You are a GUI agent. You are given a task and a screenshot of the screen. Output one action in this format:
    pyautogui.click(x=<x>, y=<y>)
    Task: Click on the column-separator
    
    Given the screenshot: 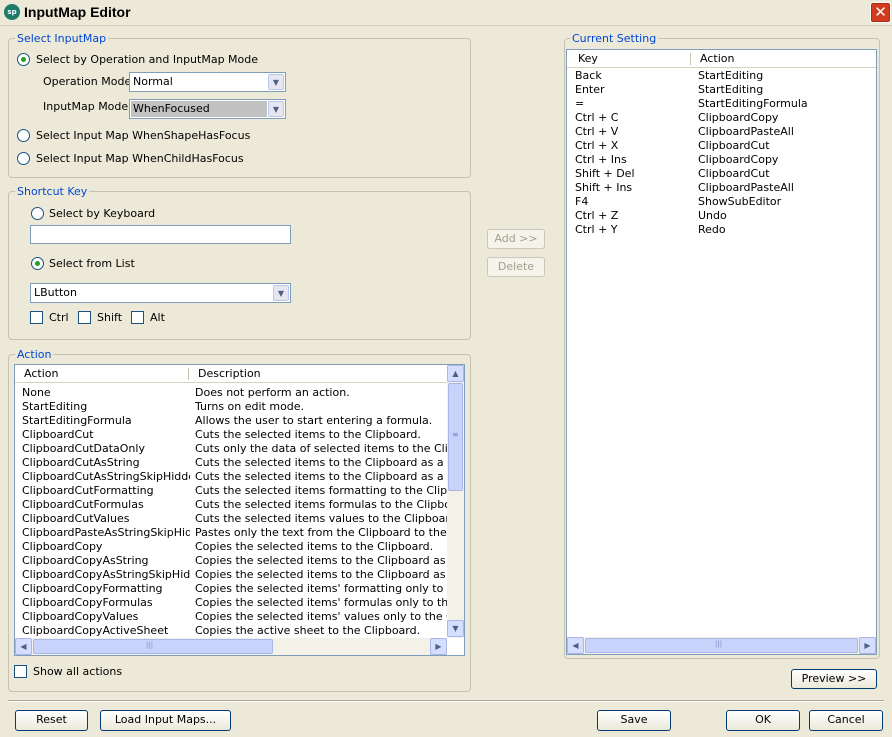 What is the action you would take?
    pyautogui.click(x=188, y=374)
    